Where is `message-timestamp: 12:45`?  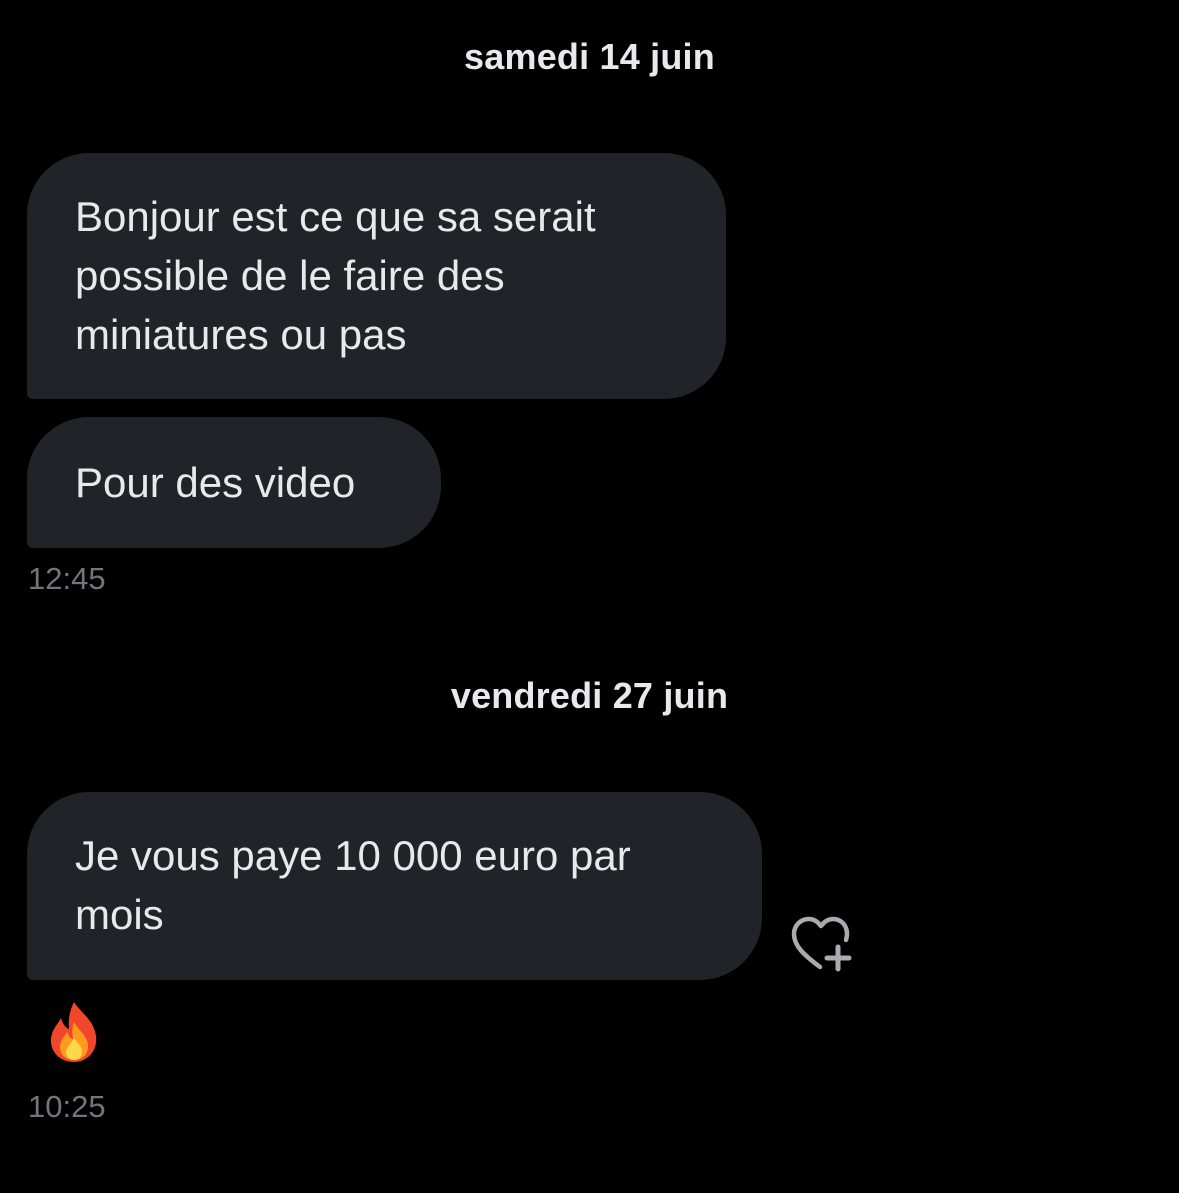 message-timestamp: 12:45 is located at coordinates (67, 578).